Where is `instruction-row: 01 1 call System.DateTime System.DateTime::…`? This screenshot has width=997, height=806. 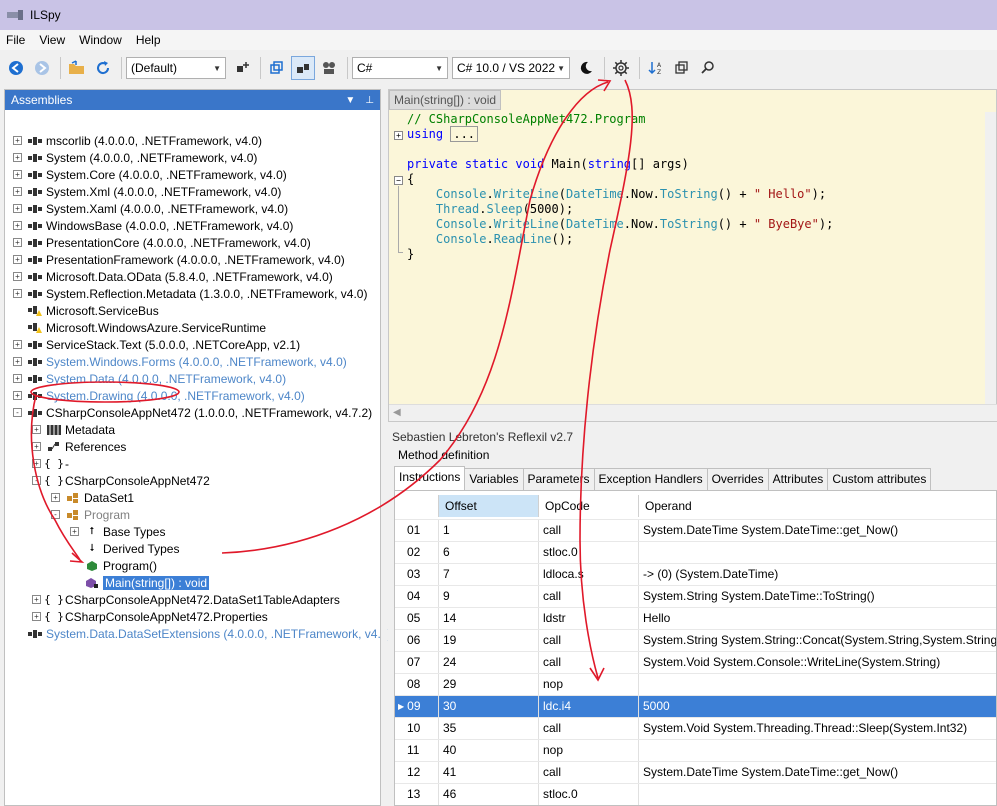 instruction-row: 01 1 call System.DateTime System.DateTime::… is located at coordinates (695, 530).